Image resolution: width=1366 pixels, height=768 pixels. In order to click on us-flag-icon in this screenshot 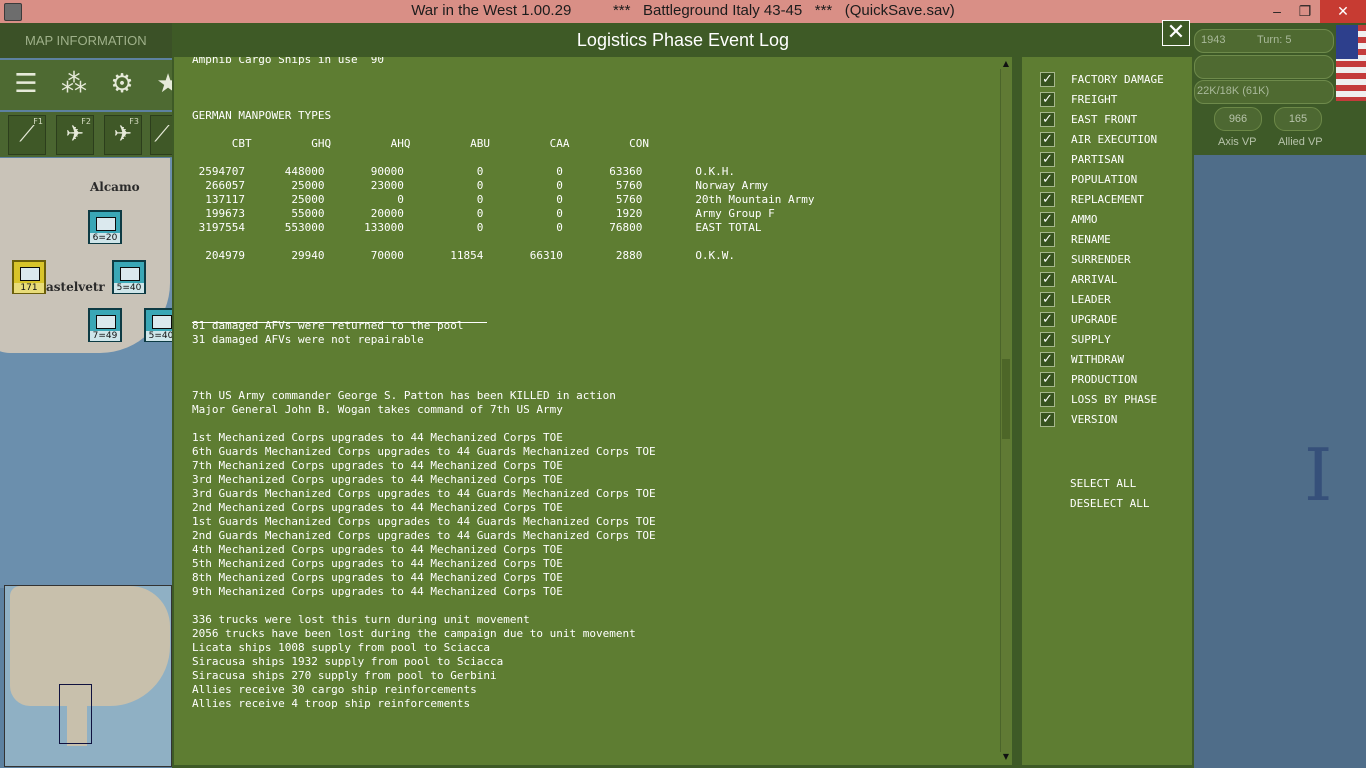, I will do `click(1351, 63)`.